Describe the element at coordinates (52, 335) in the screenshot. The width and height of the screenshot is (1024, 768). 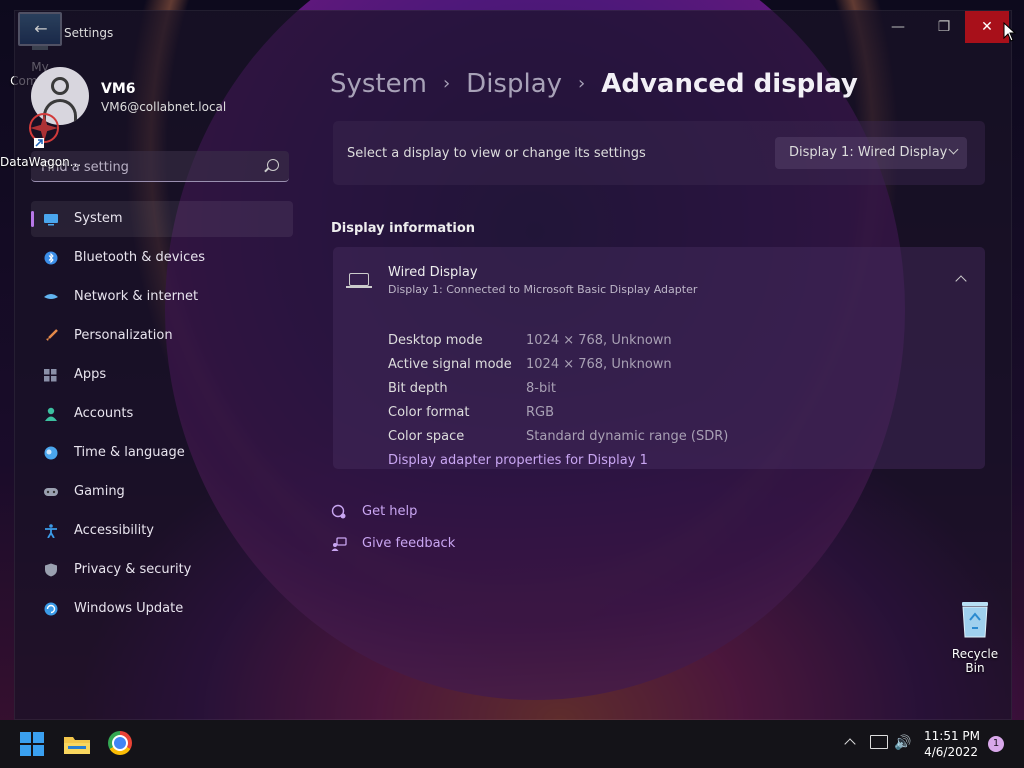
I see `brush-icon` at that location.